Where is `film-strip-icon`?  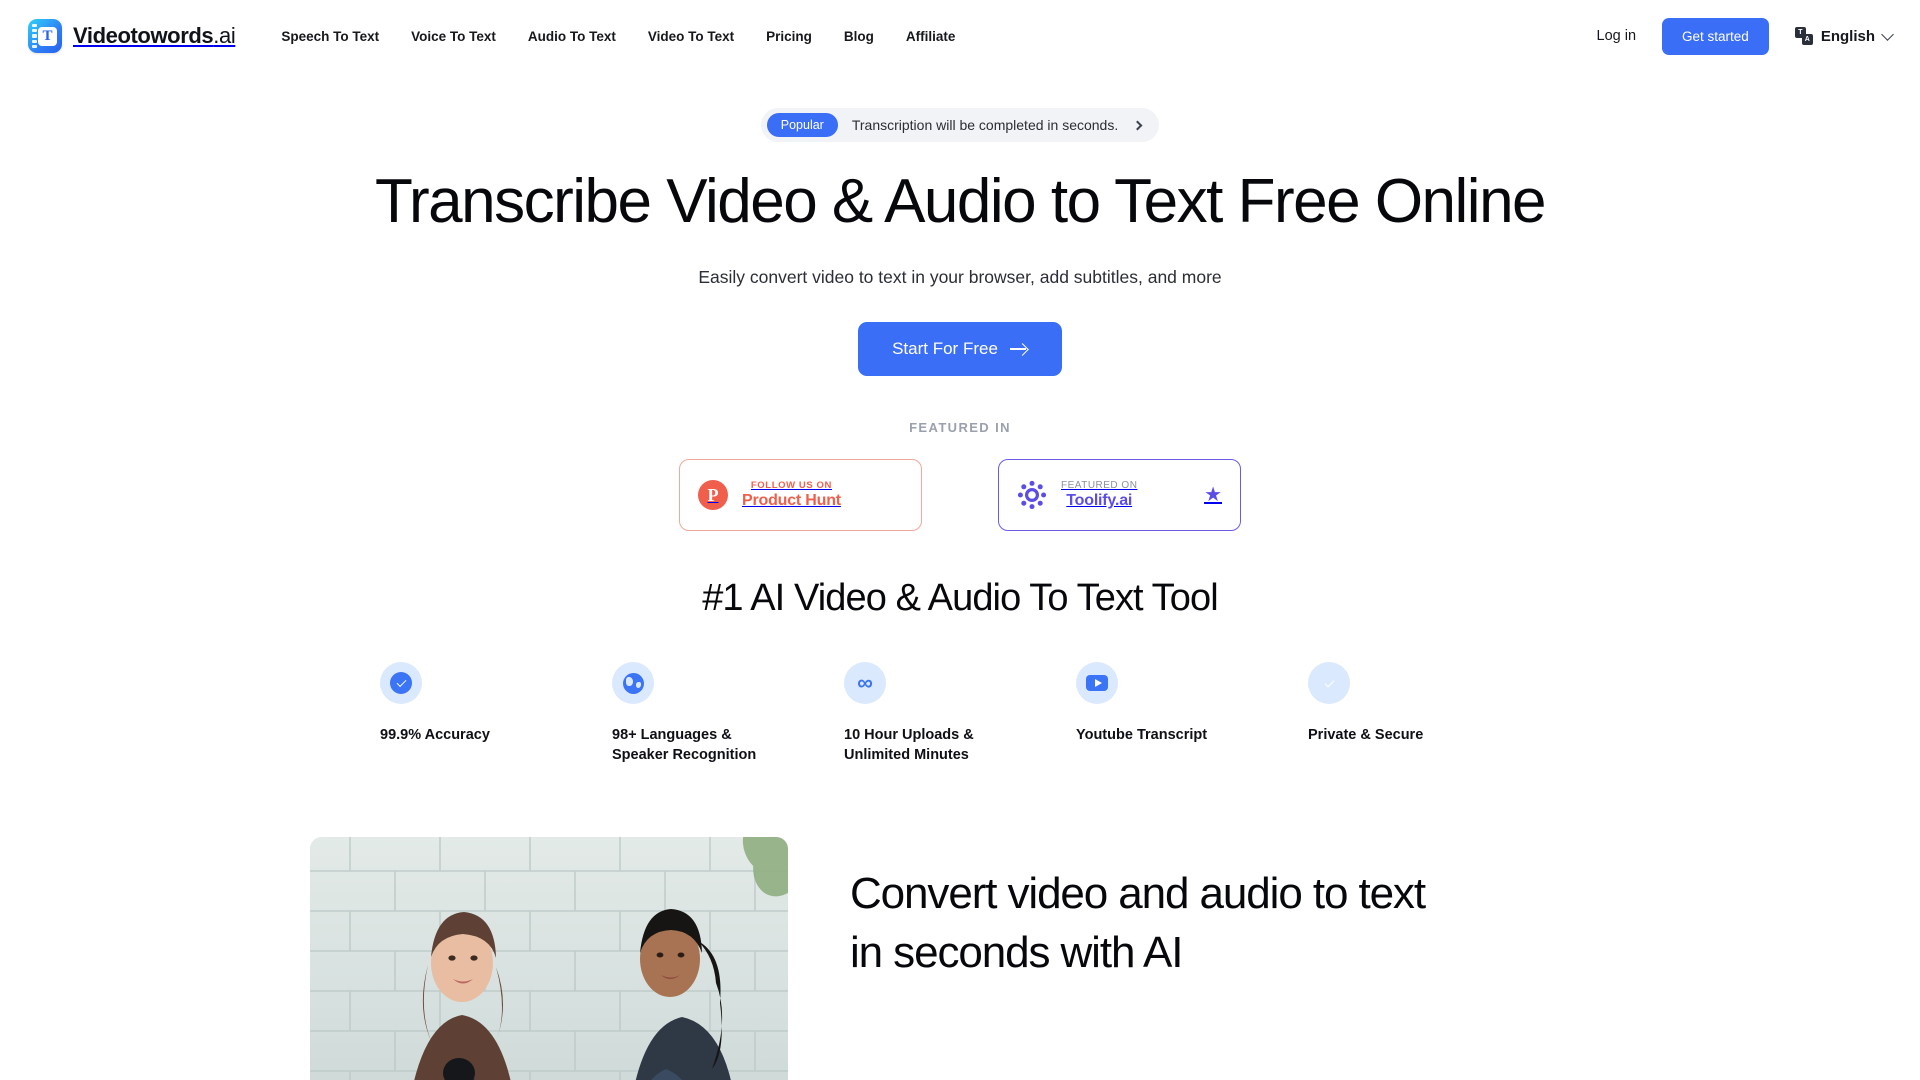 film-strip-icon is located at coordinates (34, 36).